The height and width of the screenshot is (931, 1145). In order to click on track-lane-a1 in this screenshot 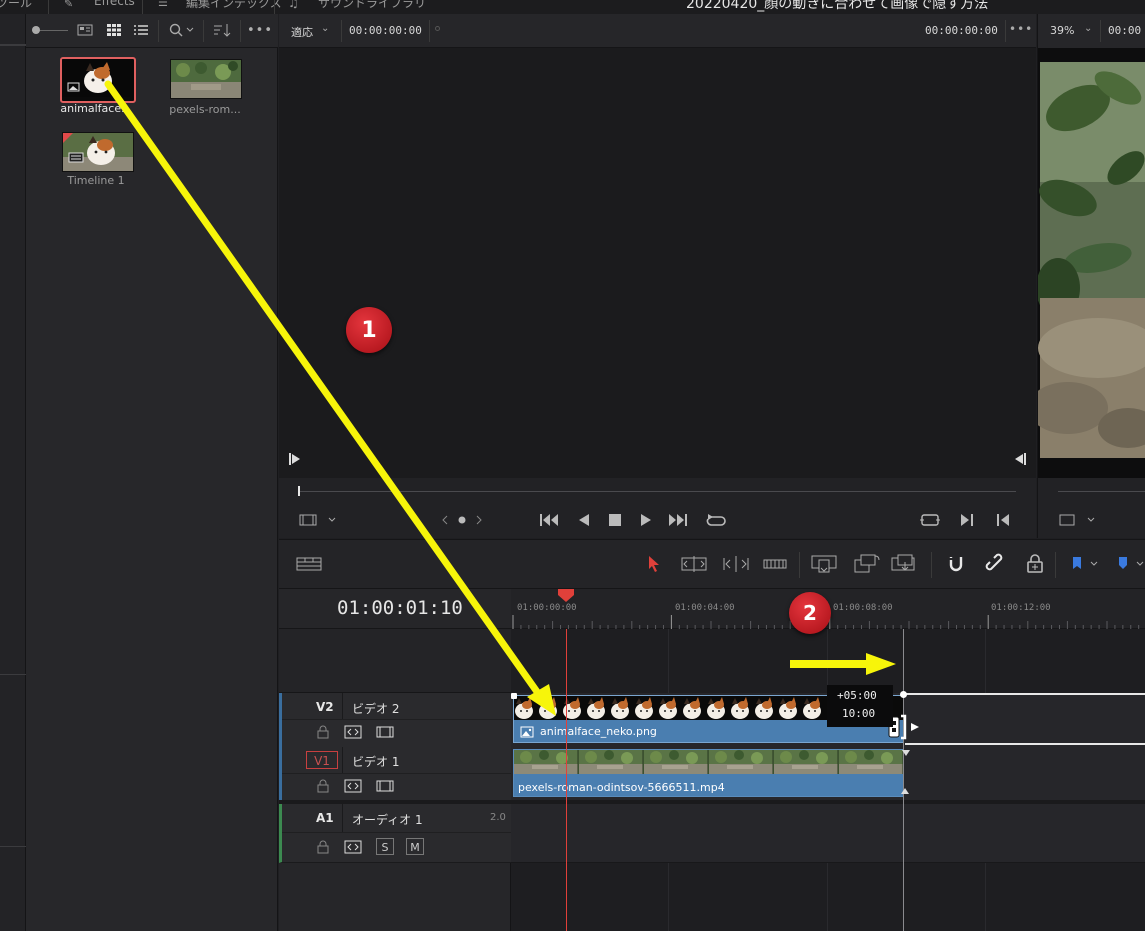, I will do `click(828, 833)`.